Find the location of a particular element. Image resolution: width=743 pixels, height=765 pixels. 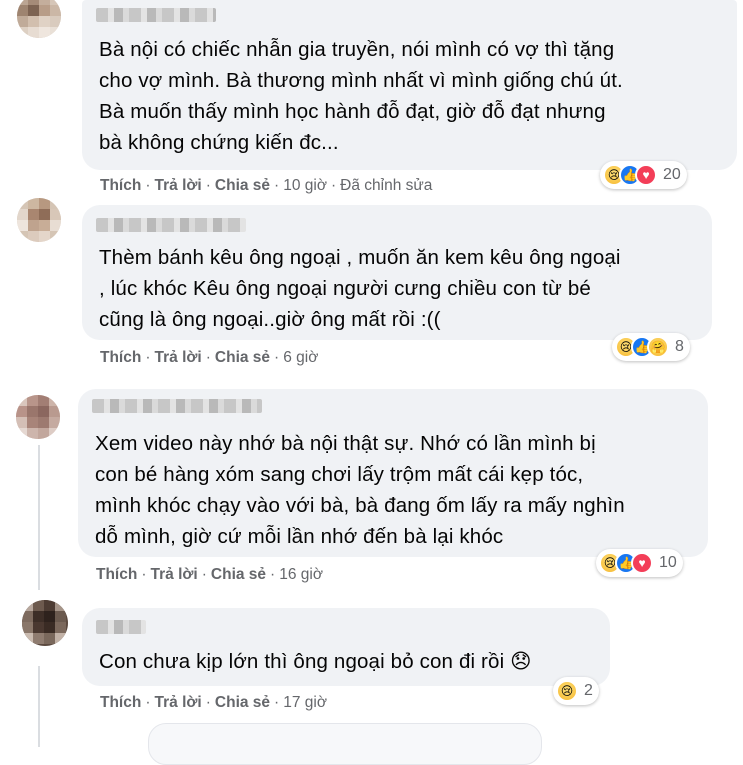

reaction-count: 8 is located at coordinates (679, 346).